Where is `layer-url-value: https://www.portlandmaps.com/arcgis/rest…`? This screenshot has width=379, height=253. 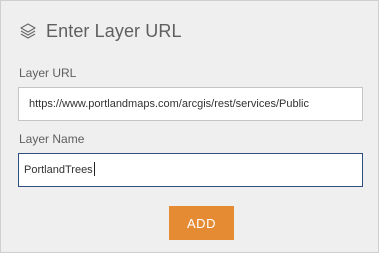
layer-url-value: https://www.portlandmaps.com/arcgis/rest… is located at coordinates (169, 104).